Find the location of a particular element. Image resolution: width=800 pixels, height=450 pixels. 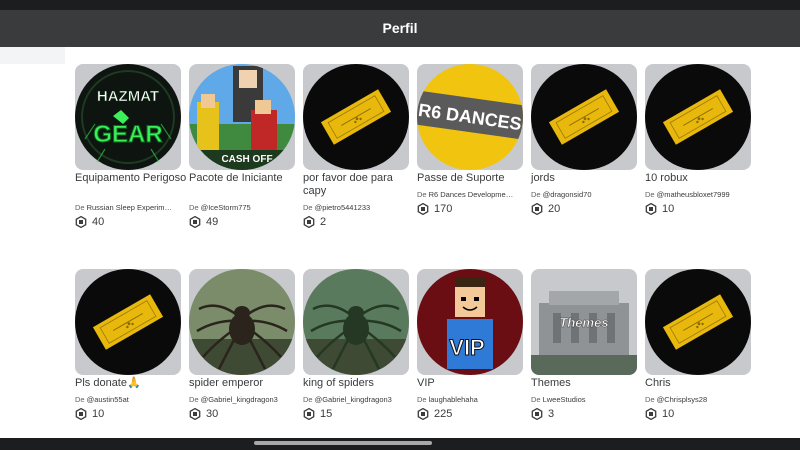

pass-price: 40 is located at coordinates (89, 222).